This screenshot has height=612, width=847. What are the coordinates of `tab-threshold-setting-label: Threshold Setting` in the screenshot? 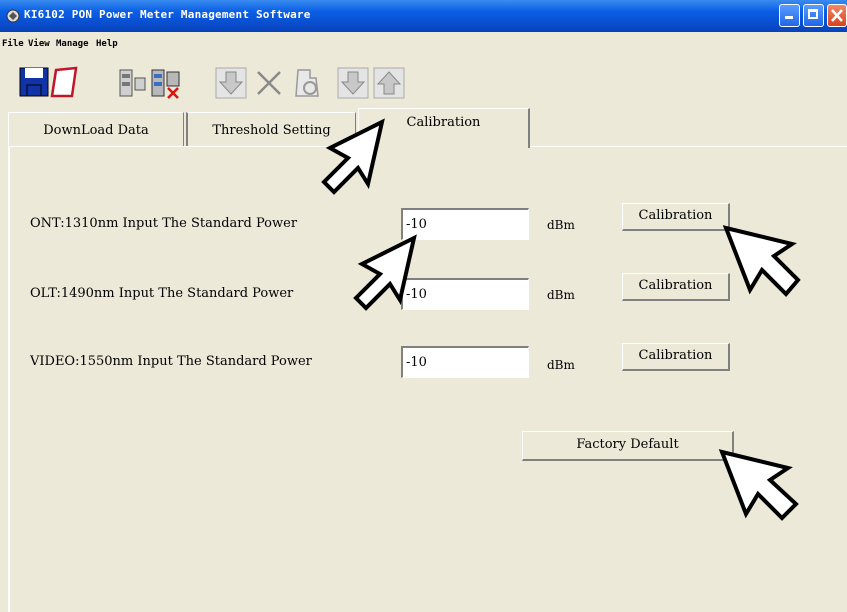 It's located at (271, 130).